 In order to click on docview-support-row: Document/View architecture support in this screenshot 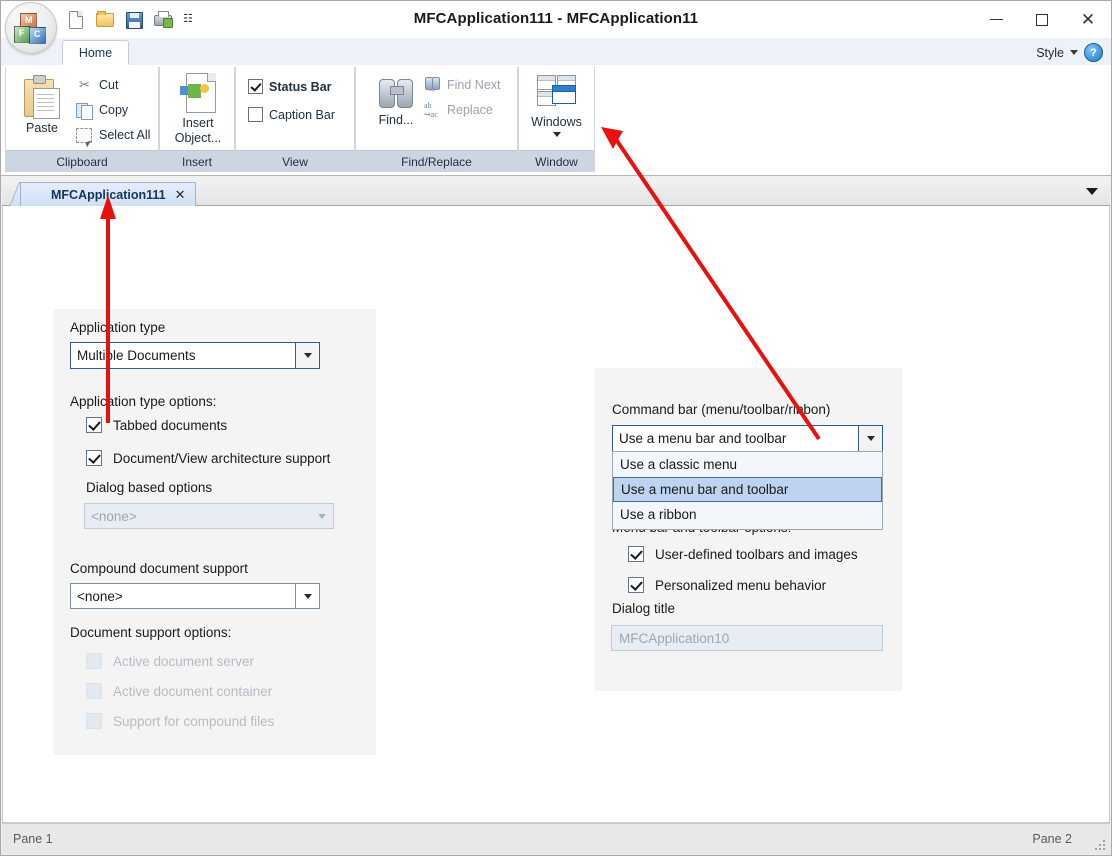, I will do `click(208, 458)`.